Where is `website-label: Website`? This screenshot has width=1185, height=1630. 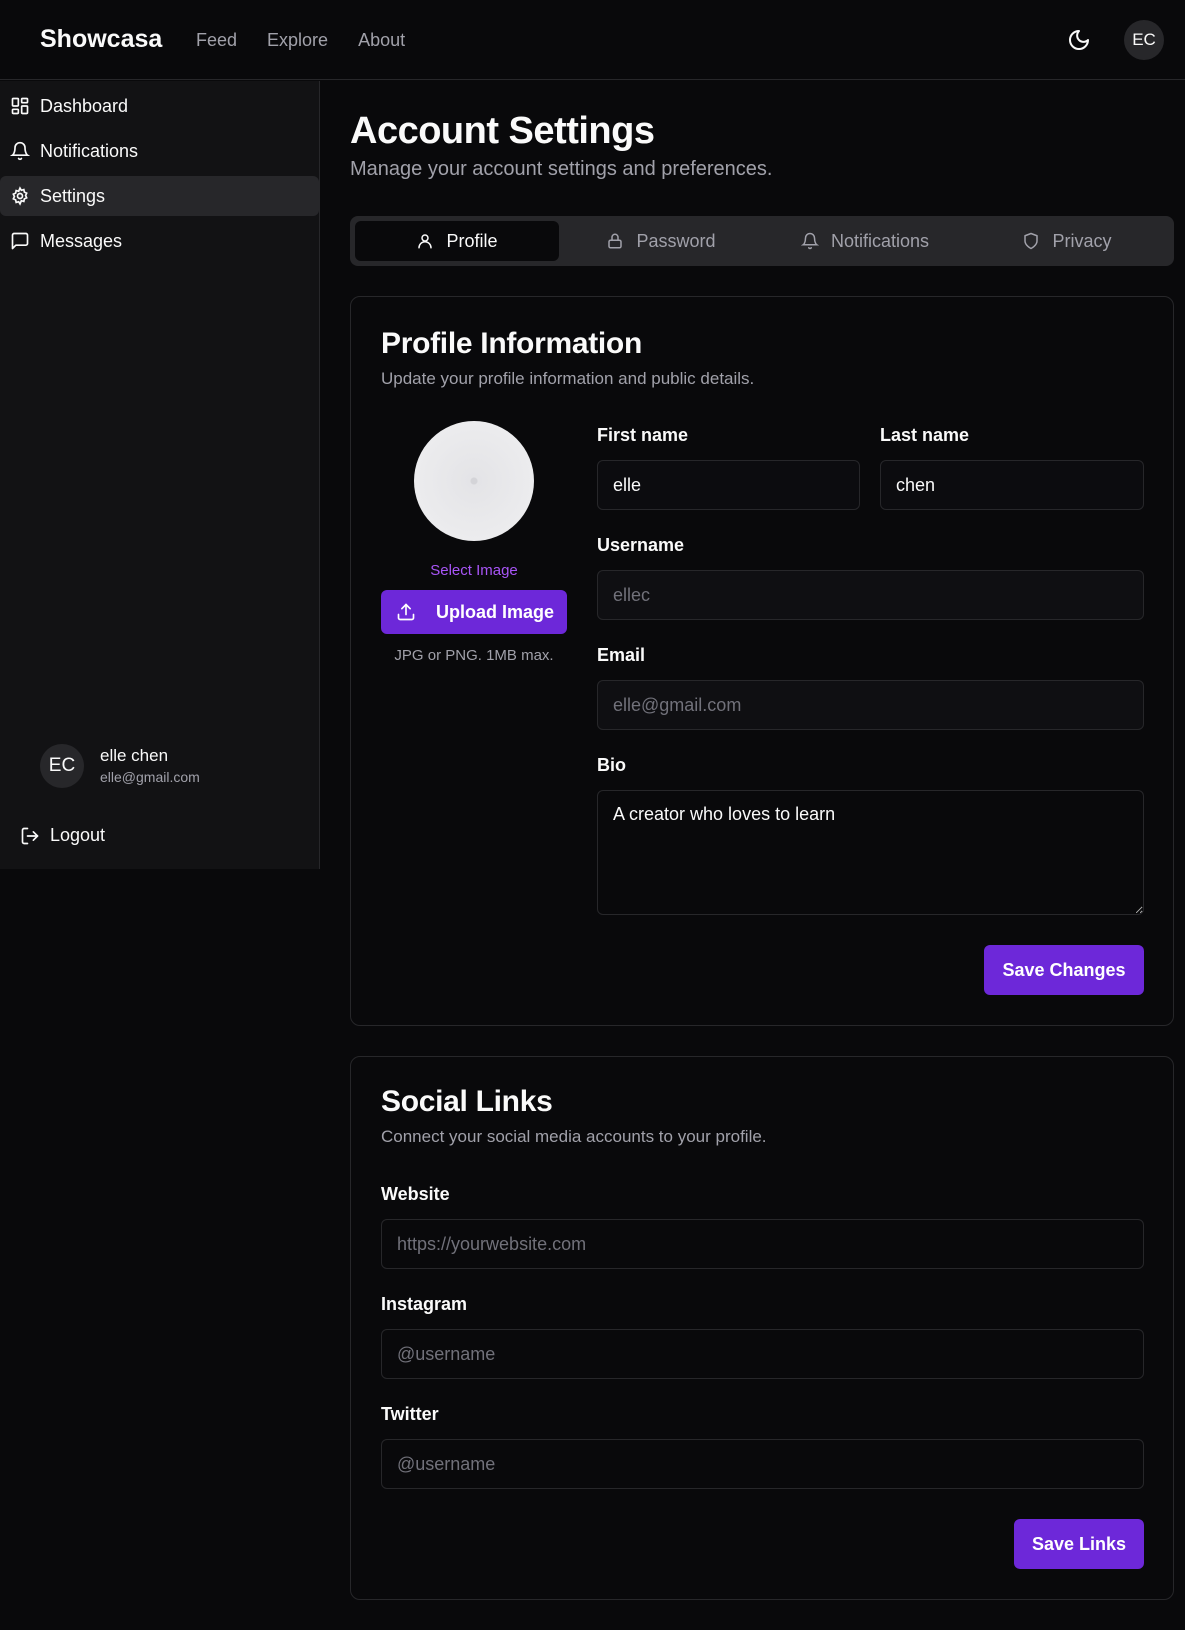 website-label: Website is located at coordinates (415, 1194).